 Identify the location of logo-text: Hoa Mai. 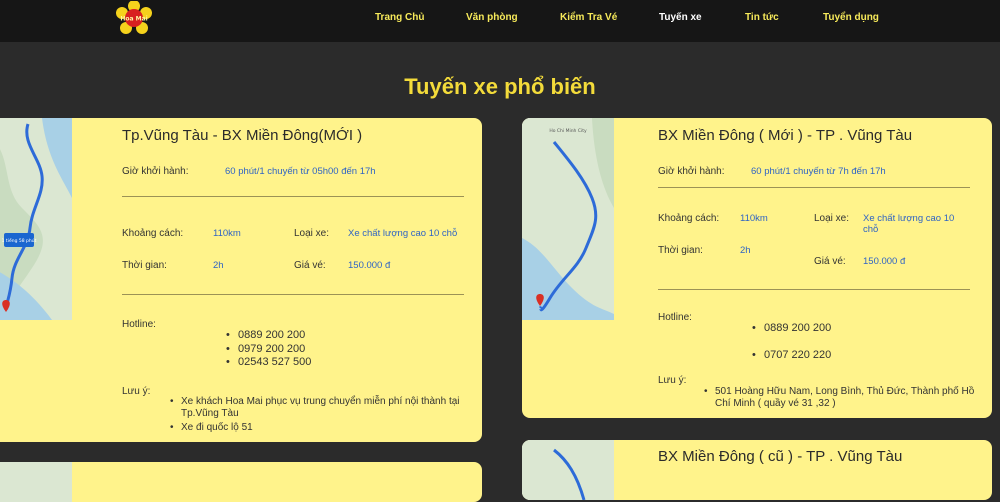
(133, 19).